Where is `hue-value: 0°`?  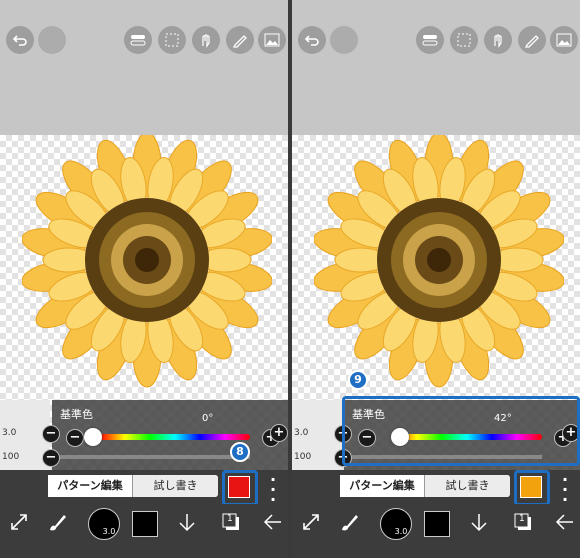 hue-value: 0° is located at coordinates (208, 418).